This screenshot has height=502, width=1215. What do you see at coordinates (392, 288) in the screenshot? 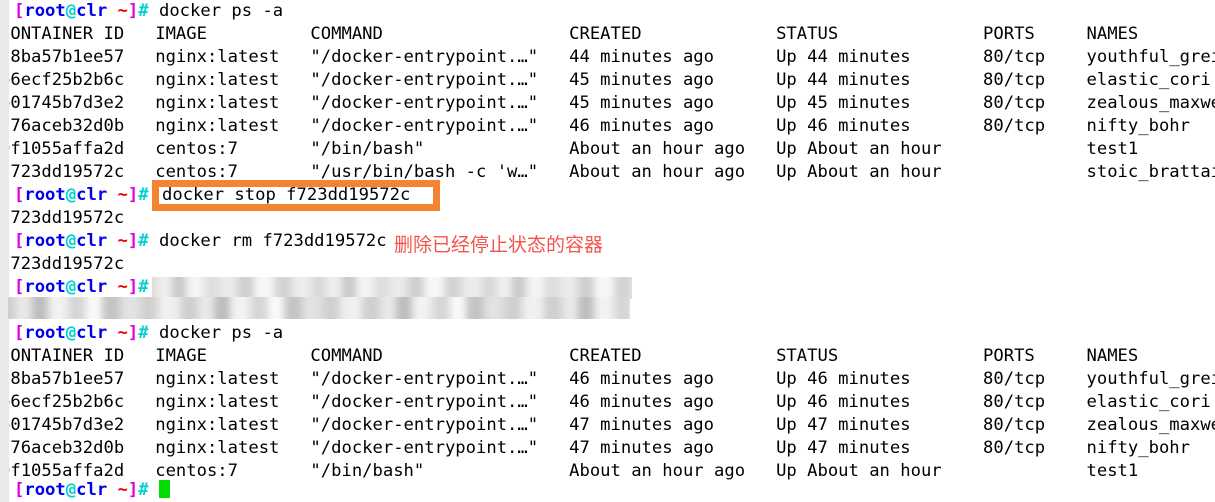
I see `redaction-blur-command` at bounding box center [392, 288].